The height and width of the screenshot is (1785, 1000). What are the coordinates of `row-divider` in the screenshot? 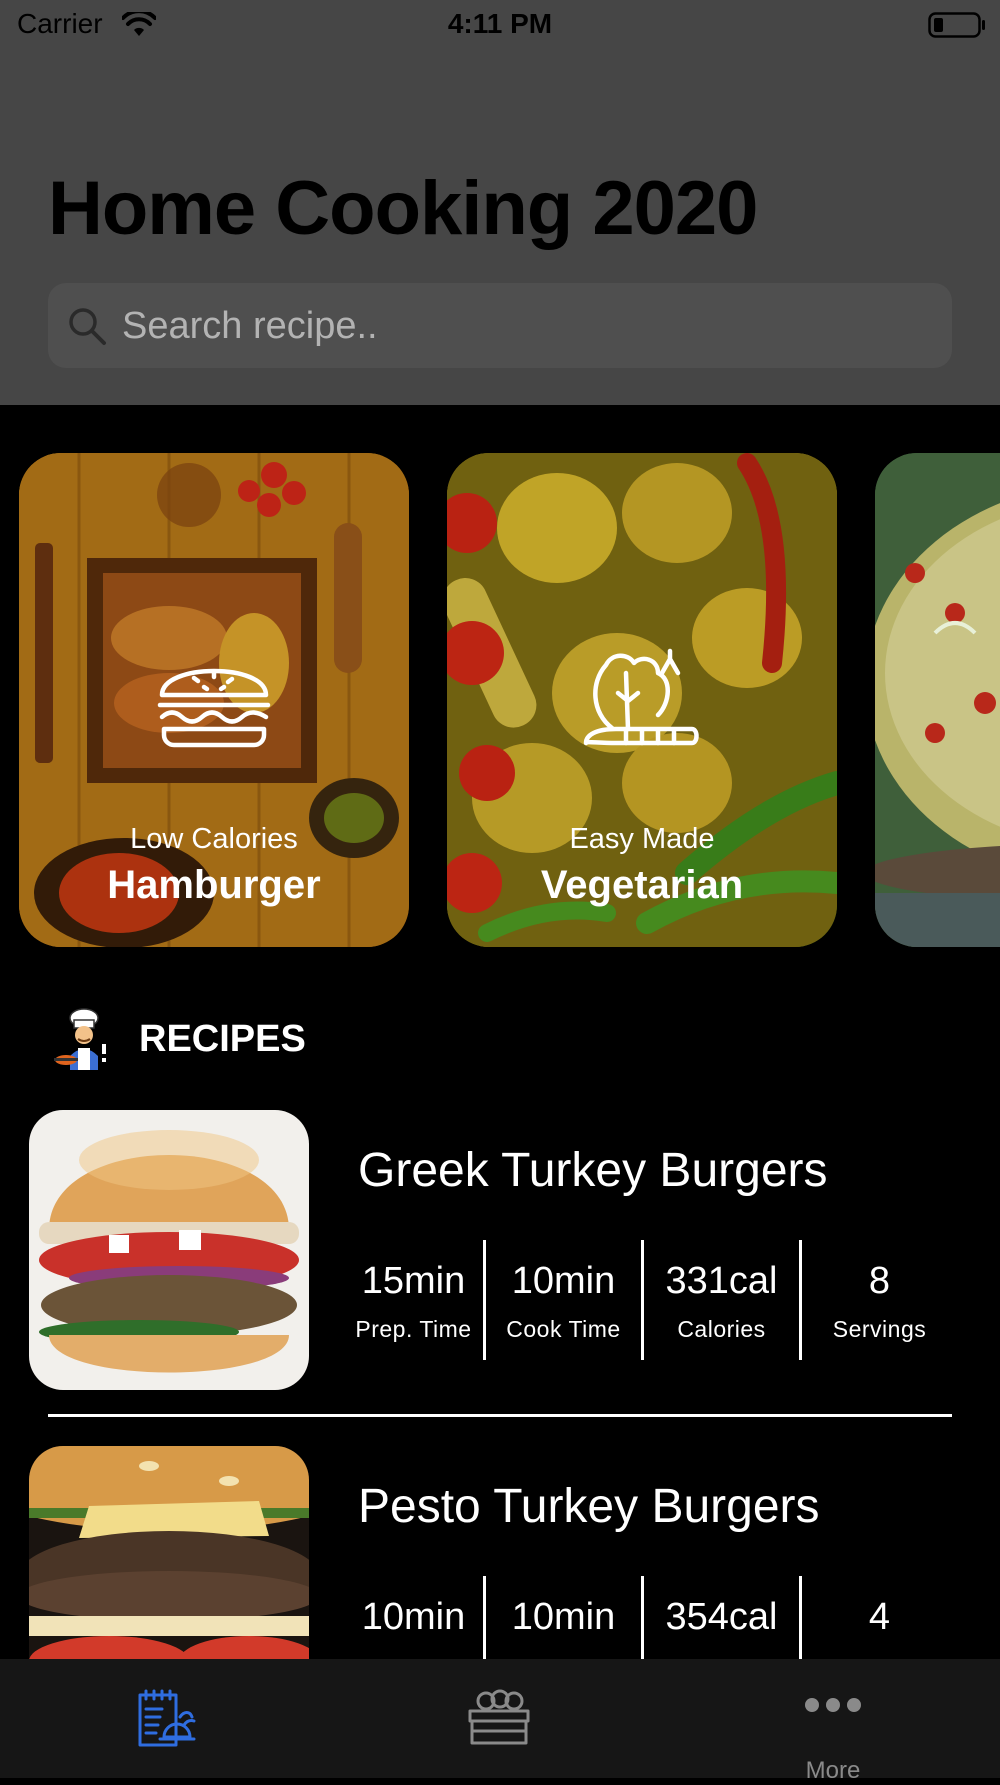 It's located at (500, 1415).